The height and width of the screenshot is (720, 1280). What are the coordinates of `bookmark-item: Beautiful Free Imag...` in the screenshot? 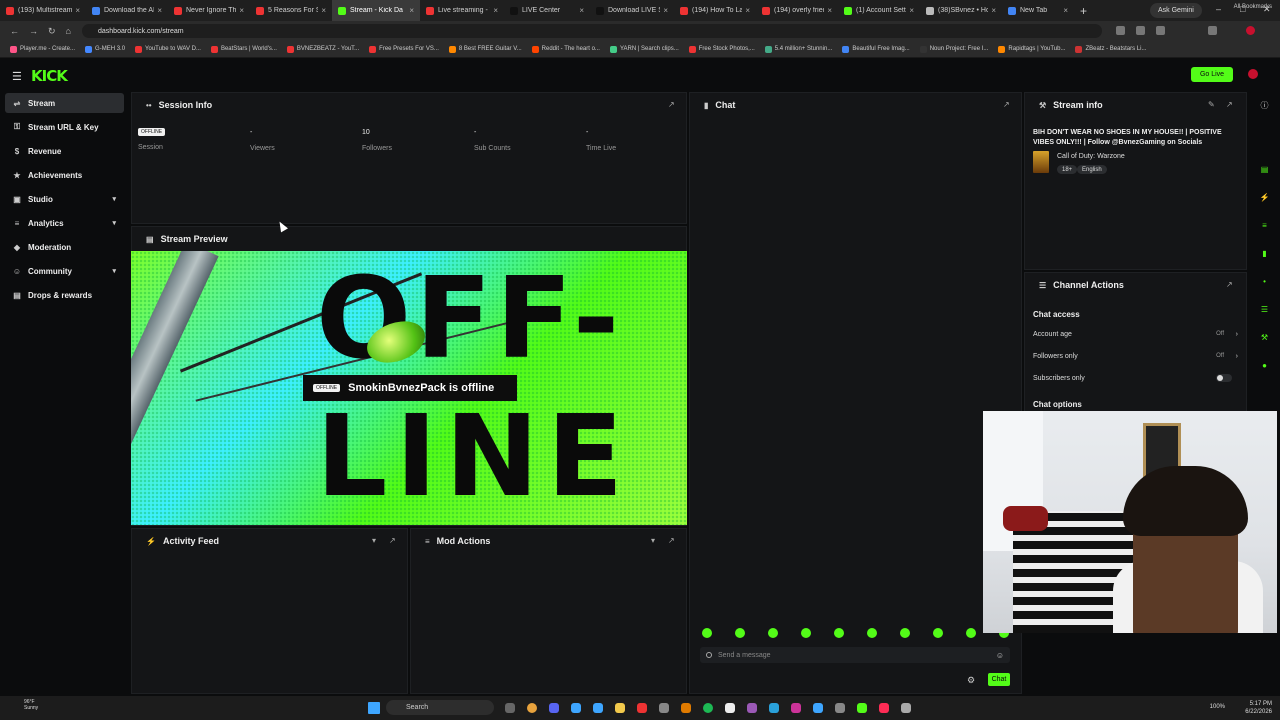 It's located at (876, 49).